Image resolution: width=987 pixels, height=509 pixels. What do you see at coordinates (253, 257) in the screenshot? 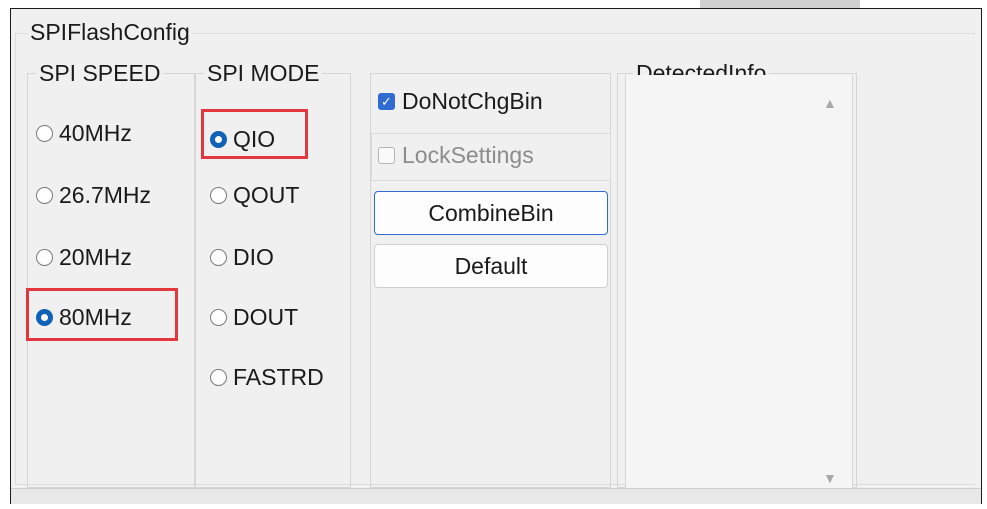
I see `radio-label: DIO` at bounding box center [253, 257].